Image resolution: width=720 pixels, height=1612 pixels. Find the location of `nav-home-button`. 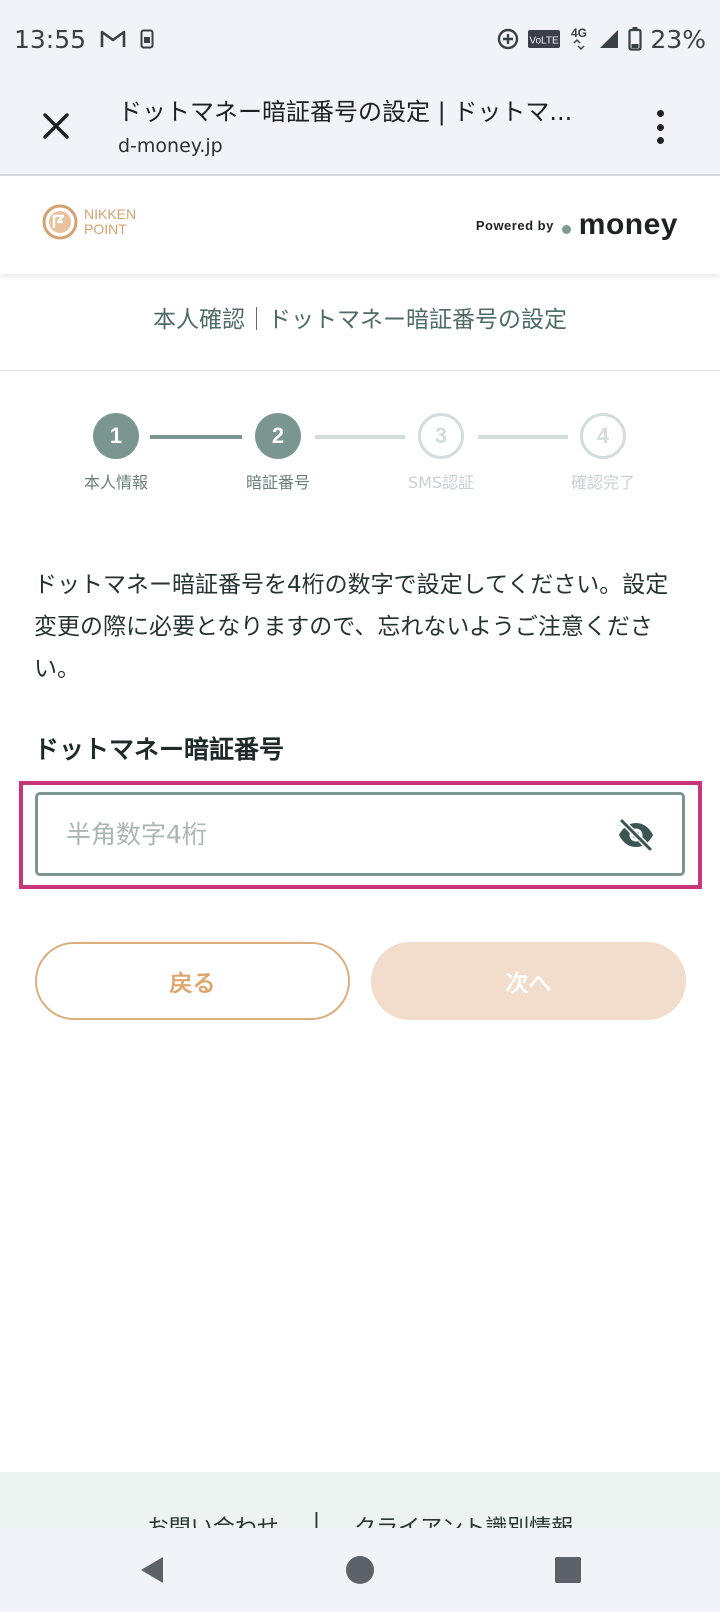

nav-home-button is located at coordinates (360, 1570).